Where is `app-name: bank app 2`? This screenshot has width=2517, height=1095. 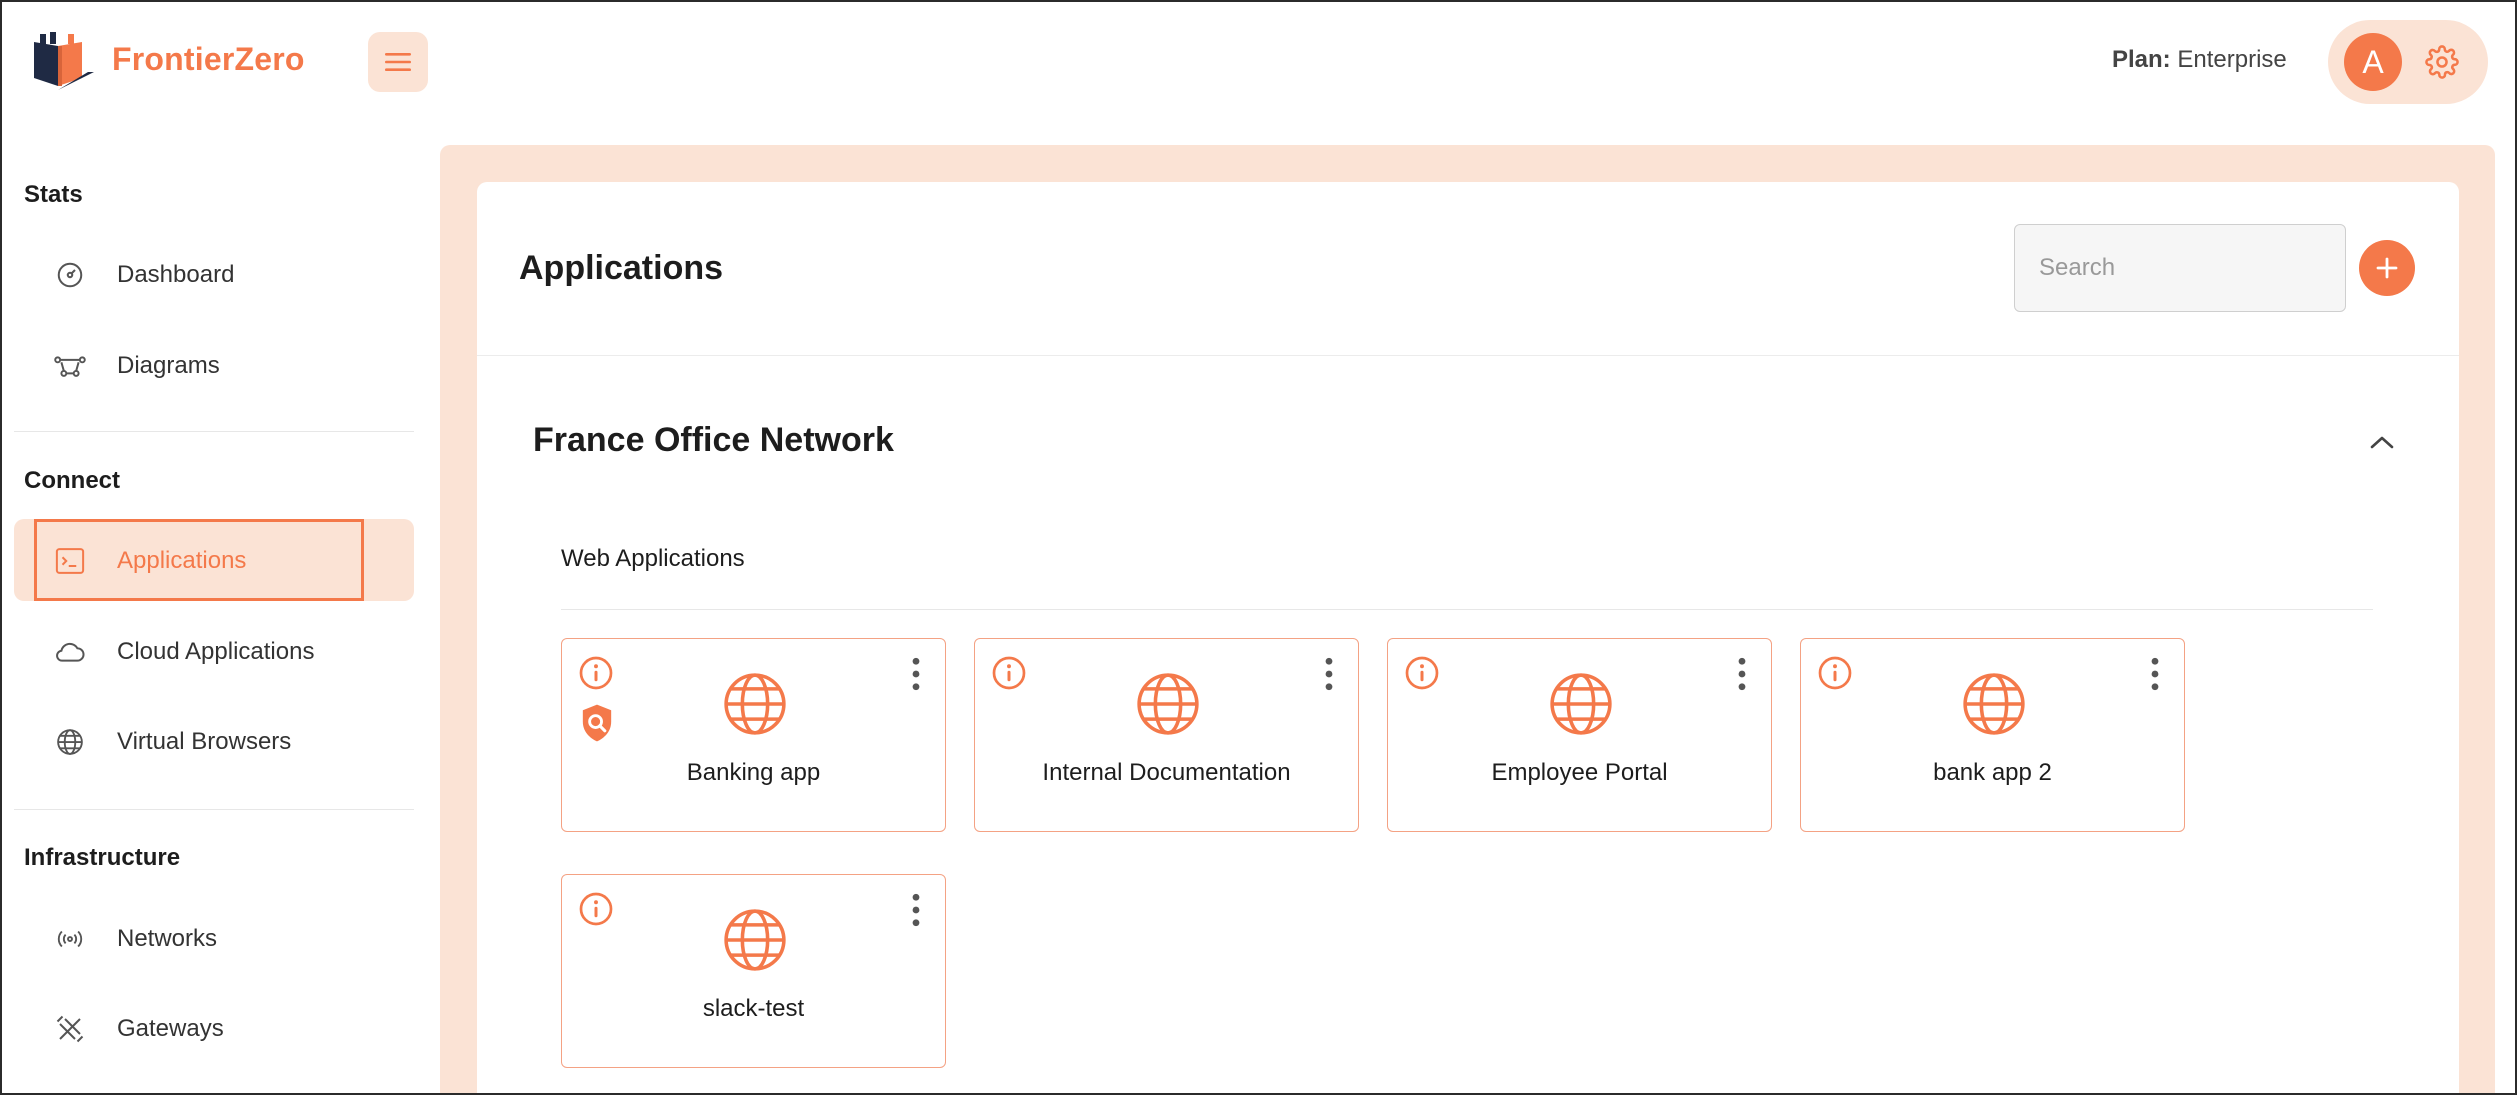 app-name: bank app 2 is located at coordinates (1992, 772).